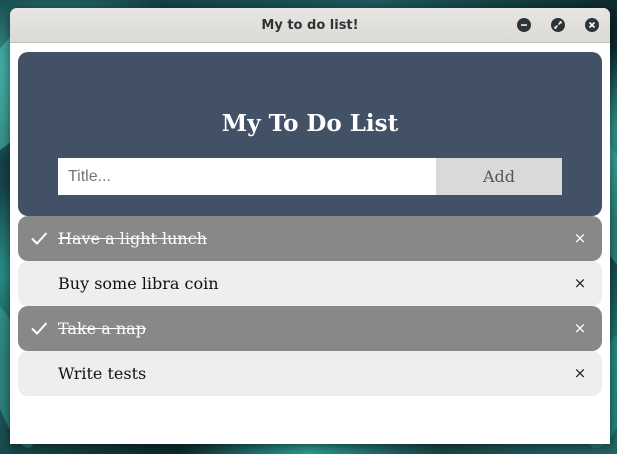 The image size is (617, 454). I want to click on todo-item: Have a light lunch ×, so click(310, 238).